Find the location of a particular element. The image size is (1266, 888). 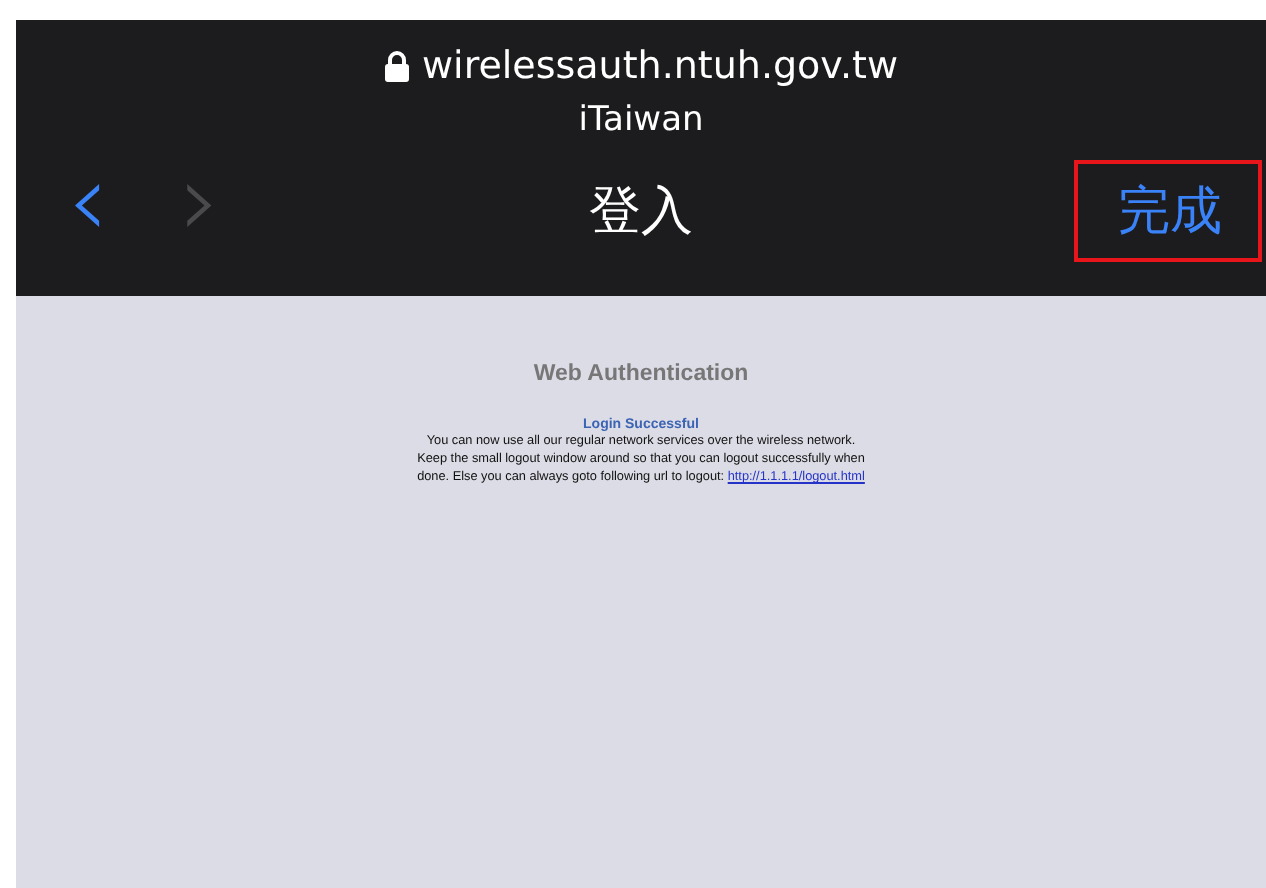

back-button: ‹ is located at coordinates (88, 210).